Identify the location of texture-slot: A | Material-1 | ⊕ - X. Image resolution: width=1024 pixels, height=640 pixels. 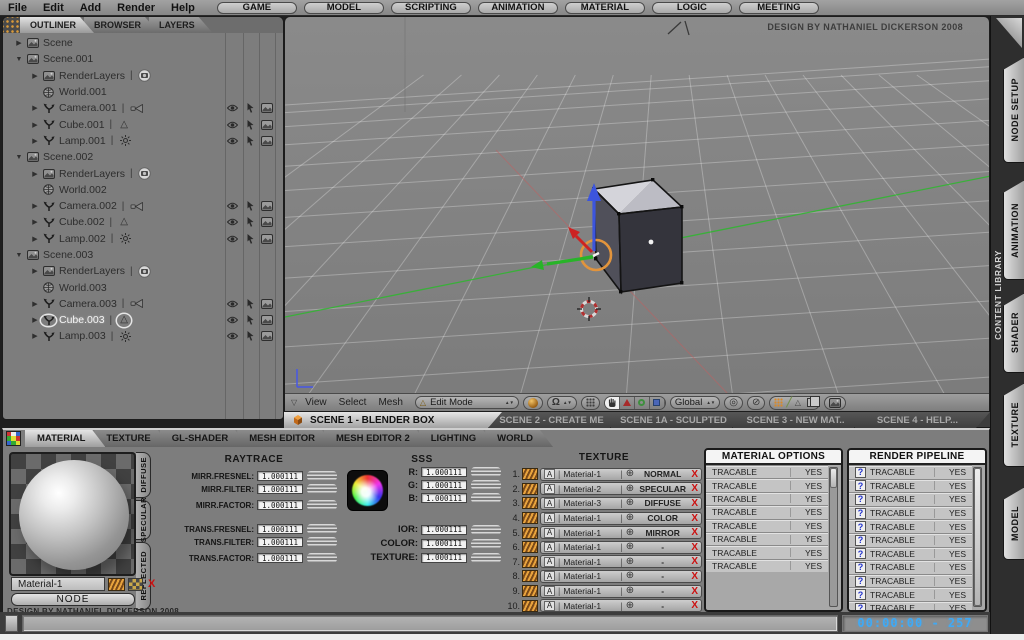
(621, 591).